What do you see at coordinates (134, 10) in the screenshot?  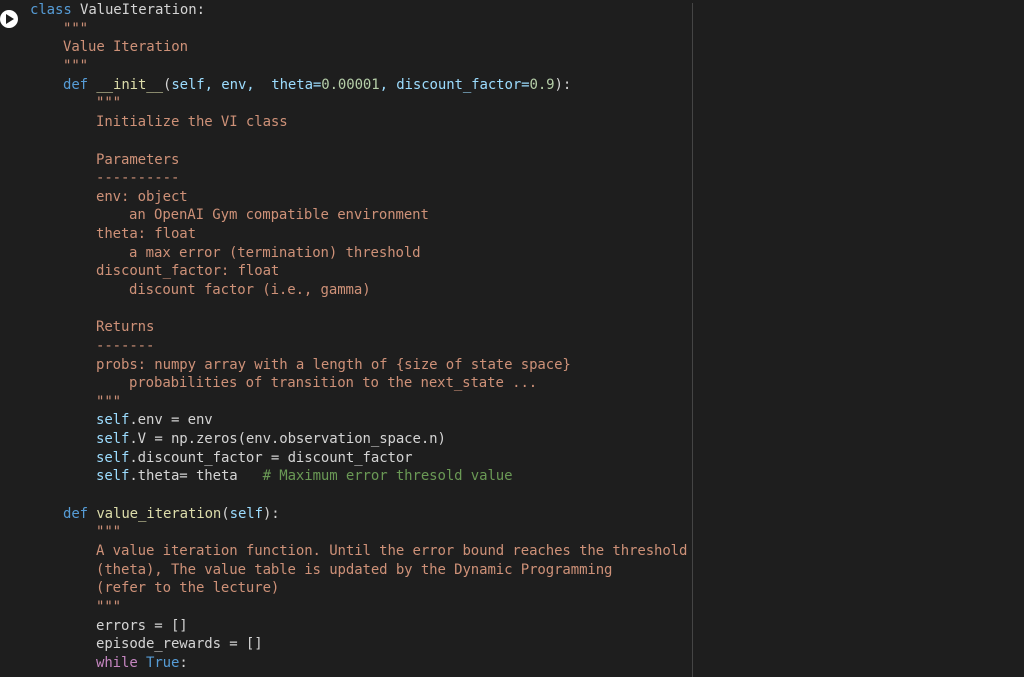 I see `class-name: ValueIteration` at bounding box center [134, 10].